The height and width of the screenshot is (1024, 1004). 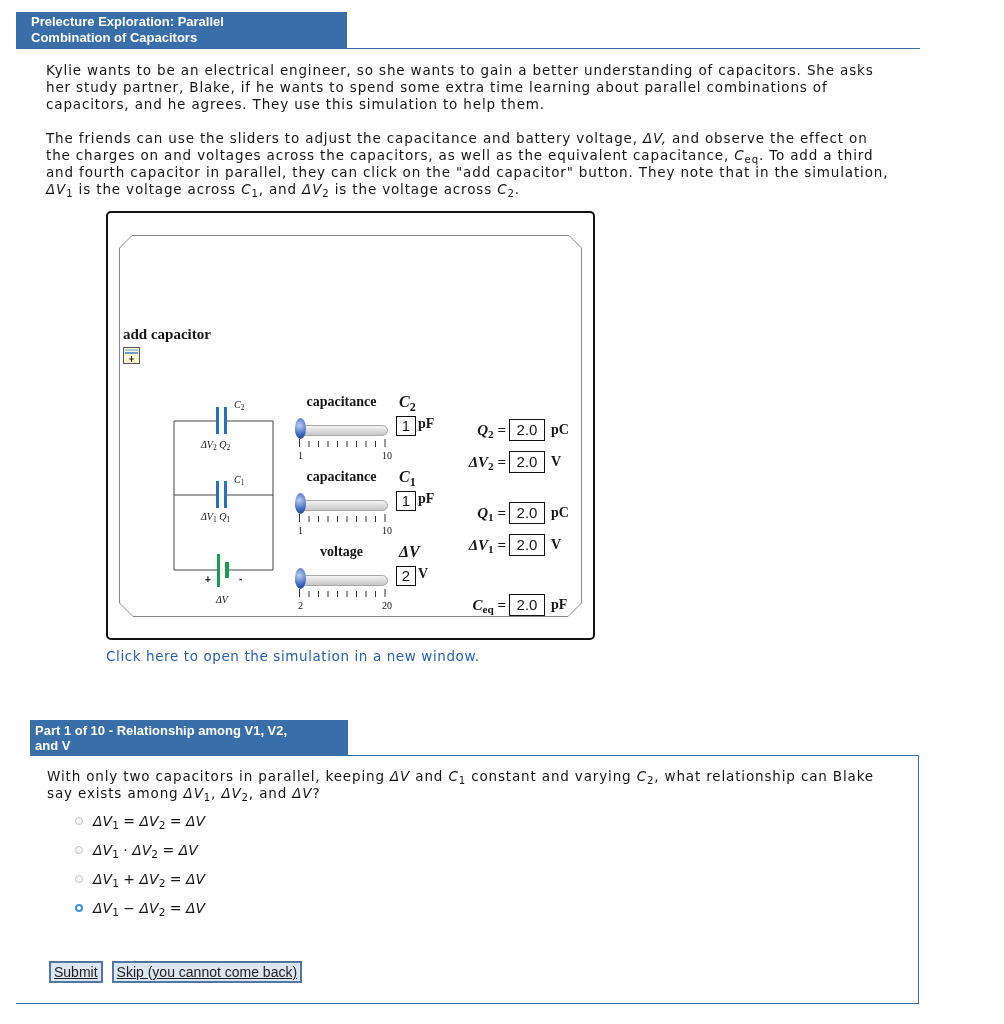 What do you see at coordinates (461, 785) in the screenshot?
I see `question-text: With only two capacitors in parallel, keeping ΔV and C$_{1}$ constant and varying C$_{2}$, what relationship can Blake say exists among ΔV$_{1}$, ΔV$_{2}$, and ΔV?` at bounding box center [461, 785].